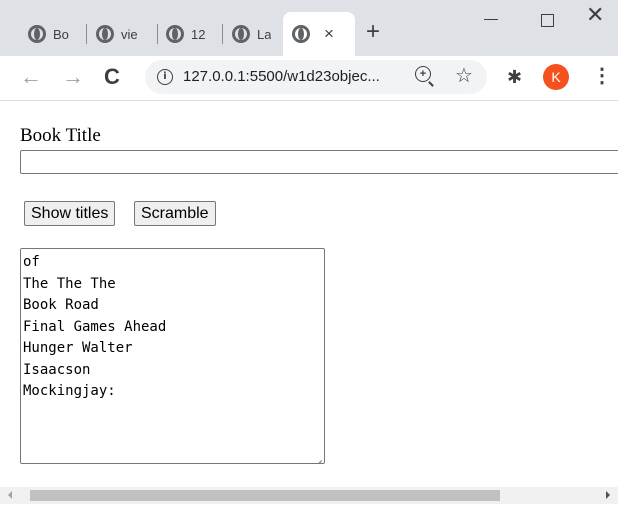 The height and width of the screenshot is (510, 618). I want to click on scroll-right-icon, so click(608, 495).